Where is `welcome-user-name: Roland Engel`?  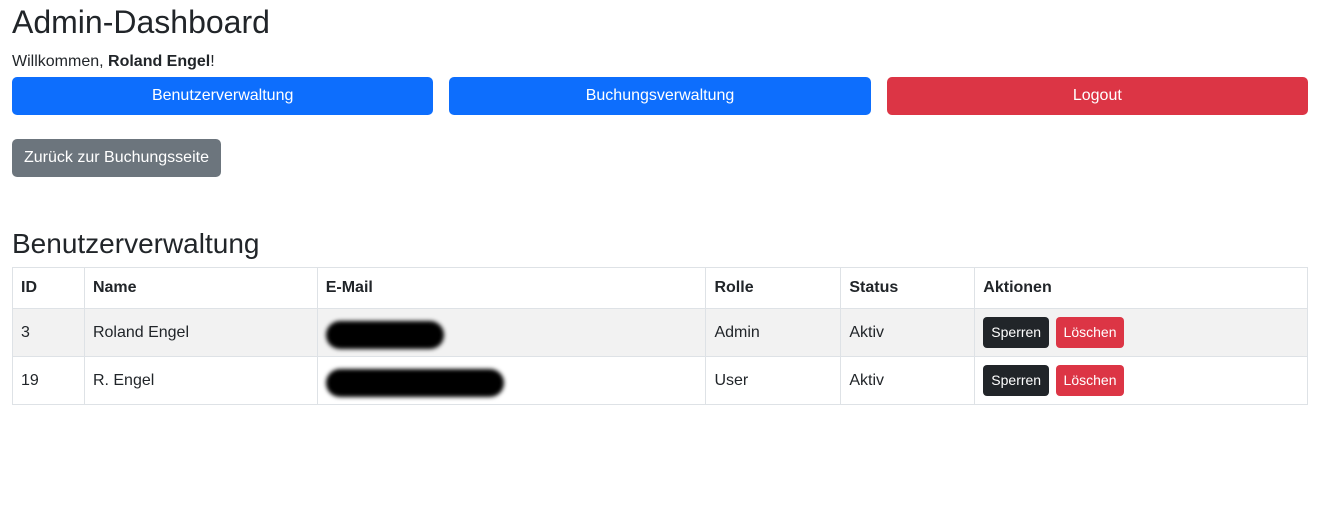
welcome-user-name: Roland Engel is located at coordinates (159, 61).